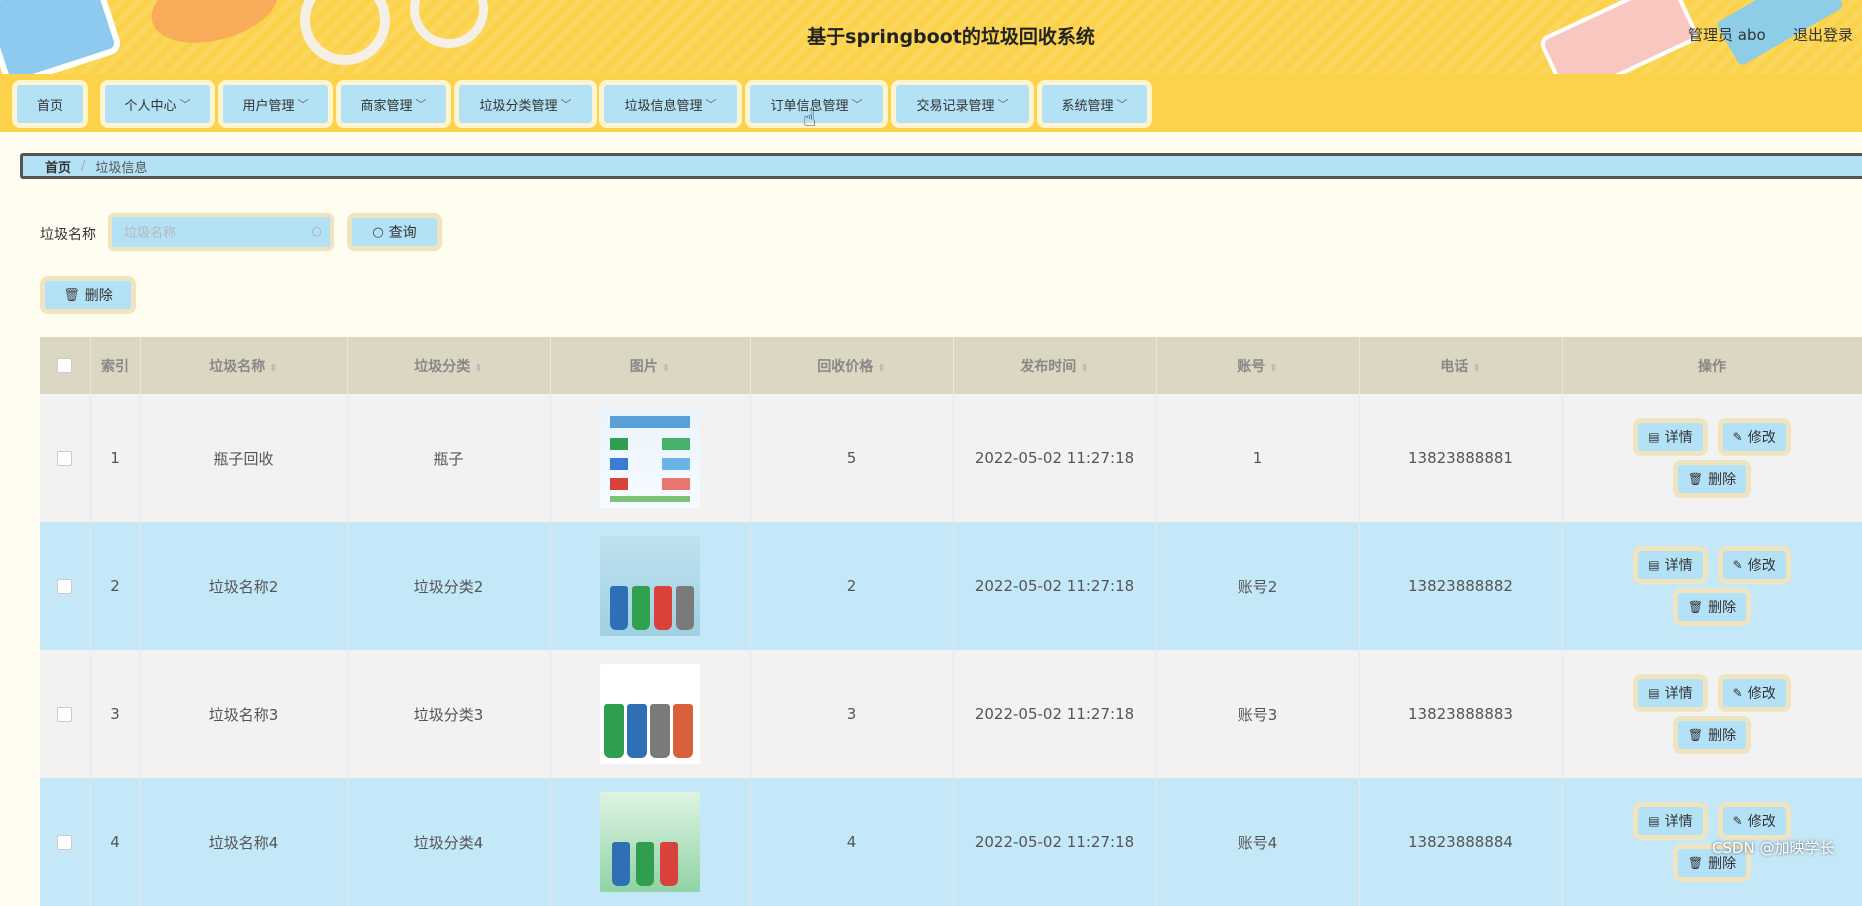 Image resolution: width=1862 pixels, height=906 pixels. I want to click on query-button: ○ 查询, so click(394, 232).